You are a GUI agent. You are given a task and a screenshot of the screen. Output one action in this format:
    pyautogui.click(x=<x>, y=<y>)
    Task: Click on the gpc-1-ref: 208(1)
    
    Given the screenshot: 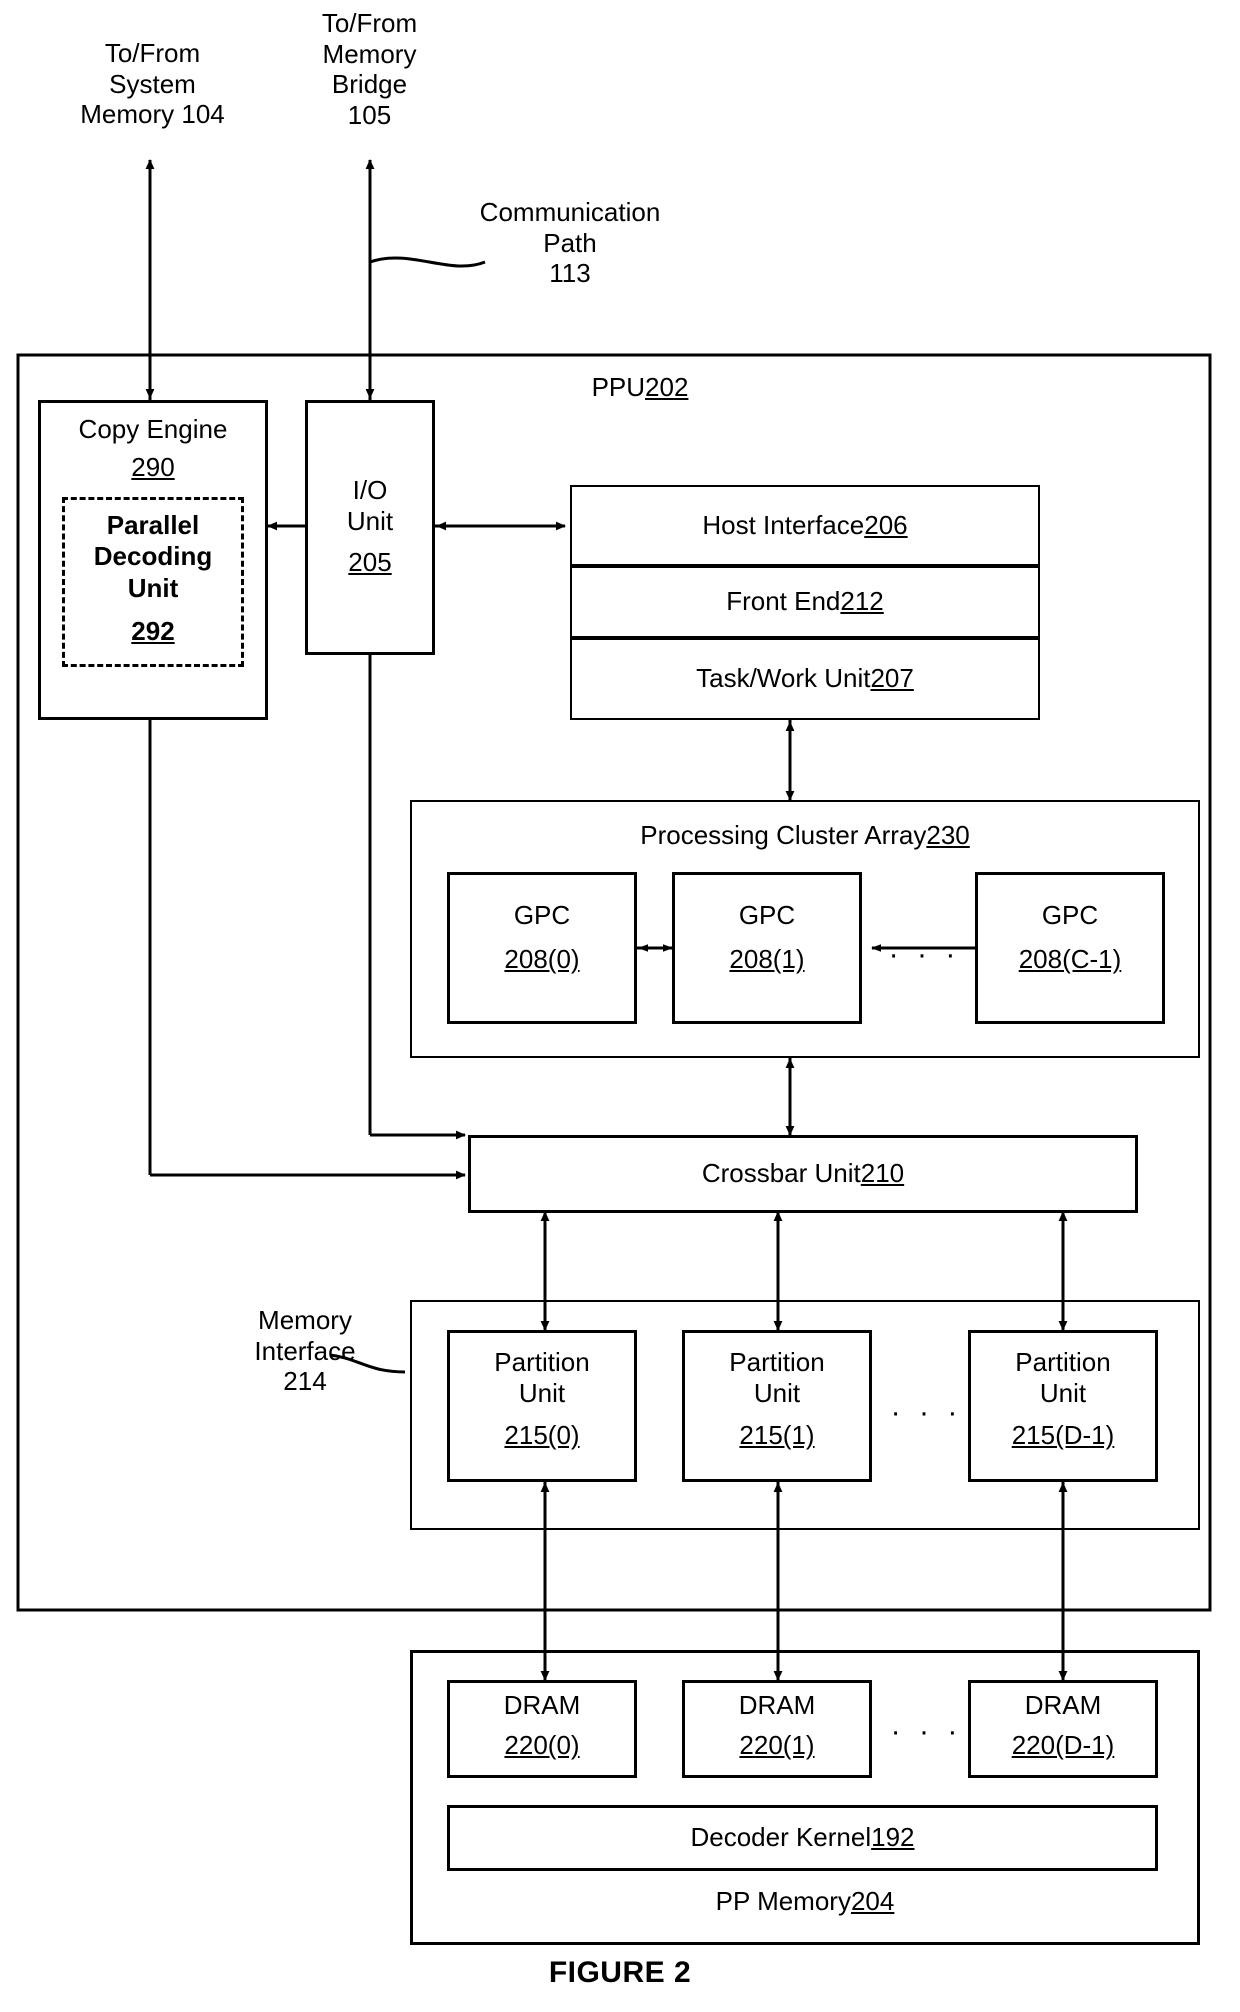 What is the action you would take?
    pyautogui.click(x=767, y=960)
    